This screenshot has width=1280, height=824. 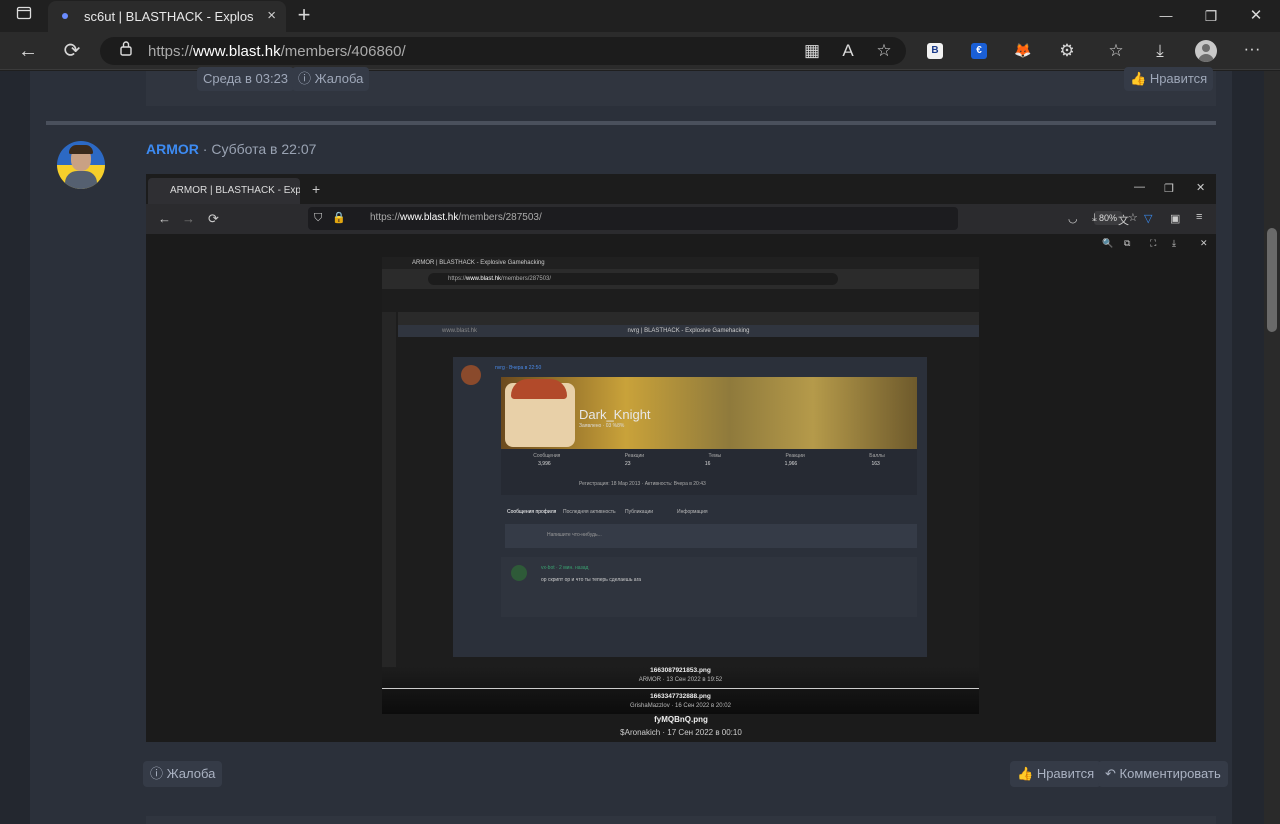 What do you see at coordinates (680, 696) in the screenshot?
I see `nested-caption-file-2: 1663347732888.png` at bounding box center [680, 696].